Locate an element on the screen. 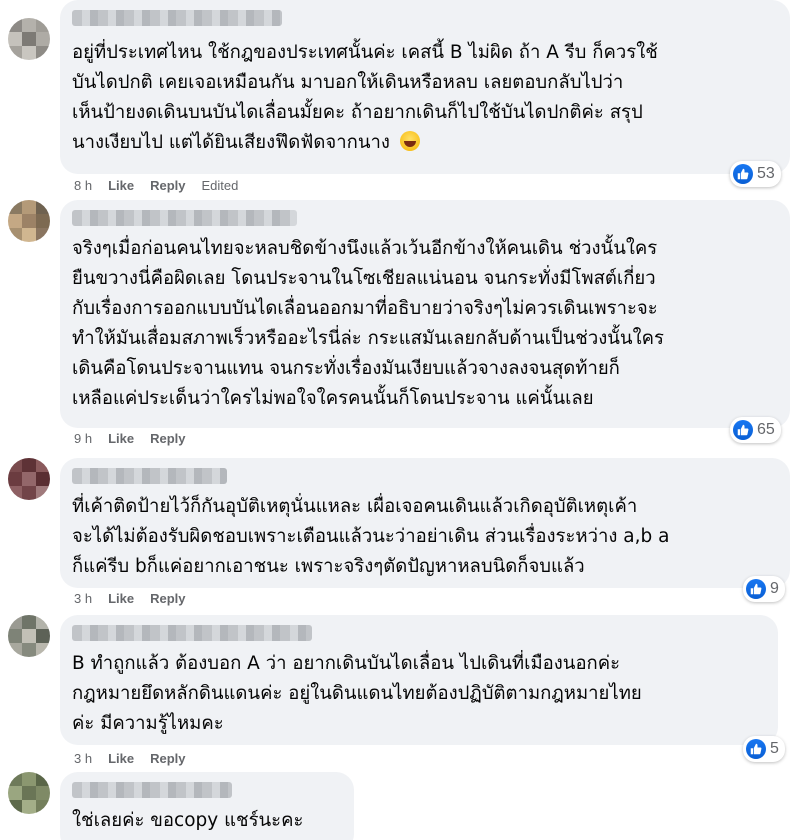 The width and height of the screenshot is (793, 840). reaction-count-value: 5 is located at coordinates (774, 748).